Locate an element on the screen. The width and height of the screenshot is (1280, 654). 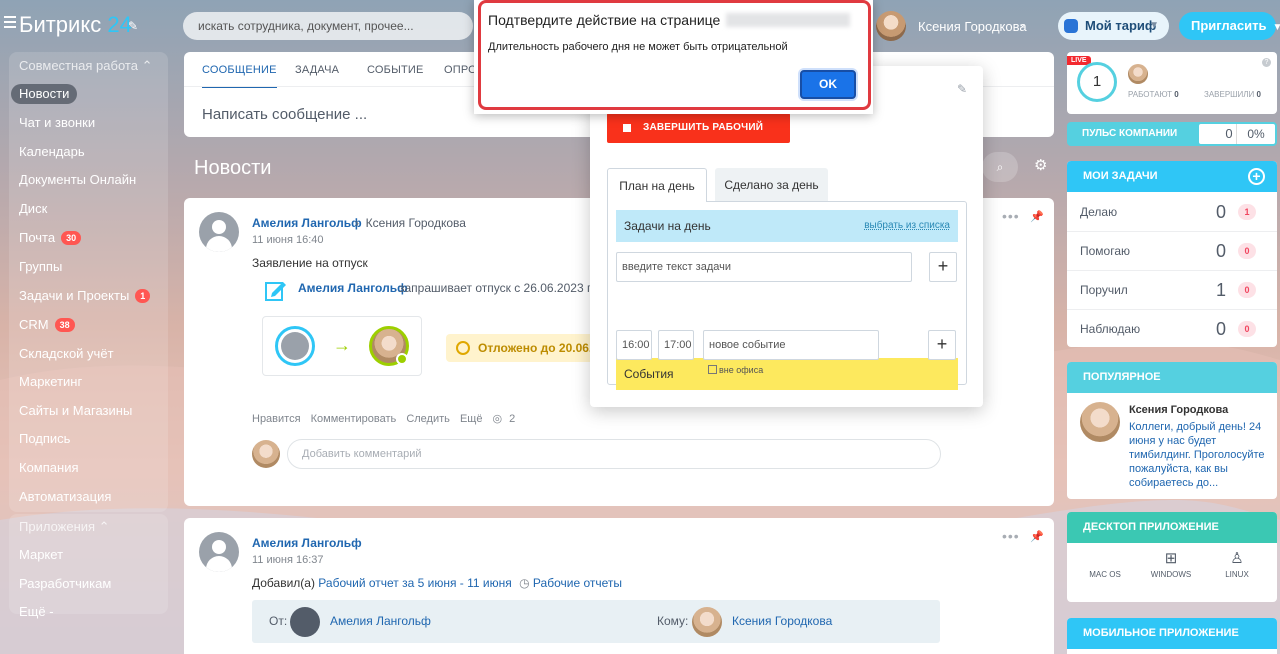
menu-item-mail: Почта 30 is located at coordinates (50, 238).